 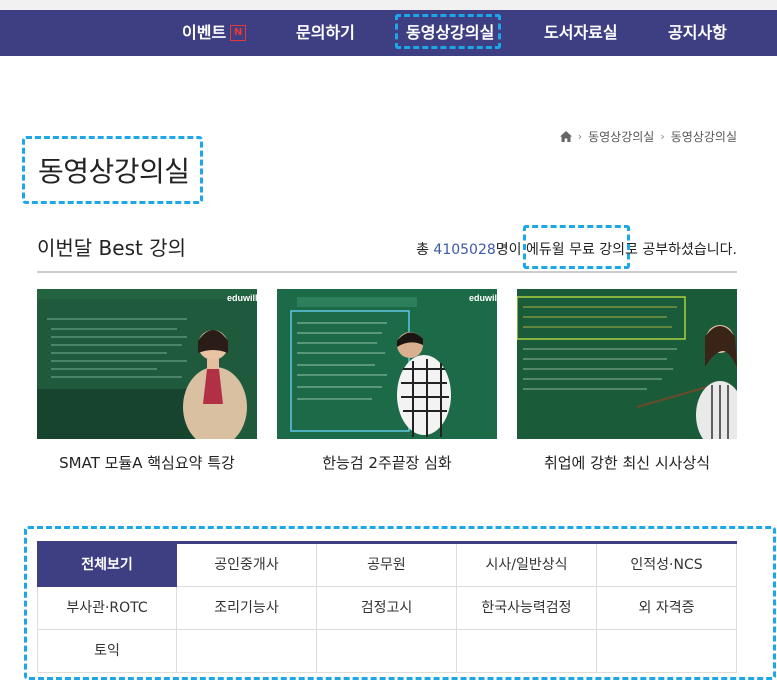 I want to click on nav-item-label: 이벤트, so click(x=204, y=32).